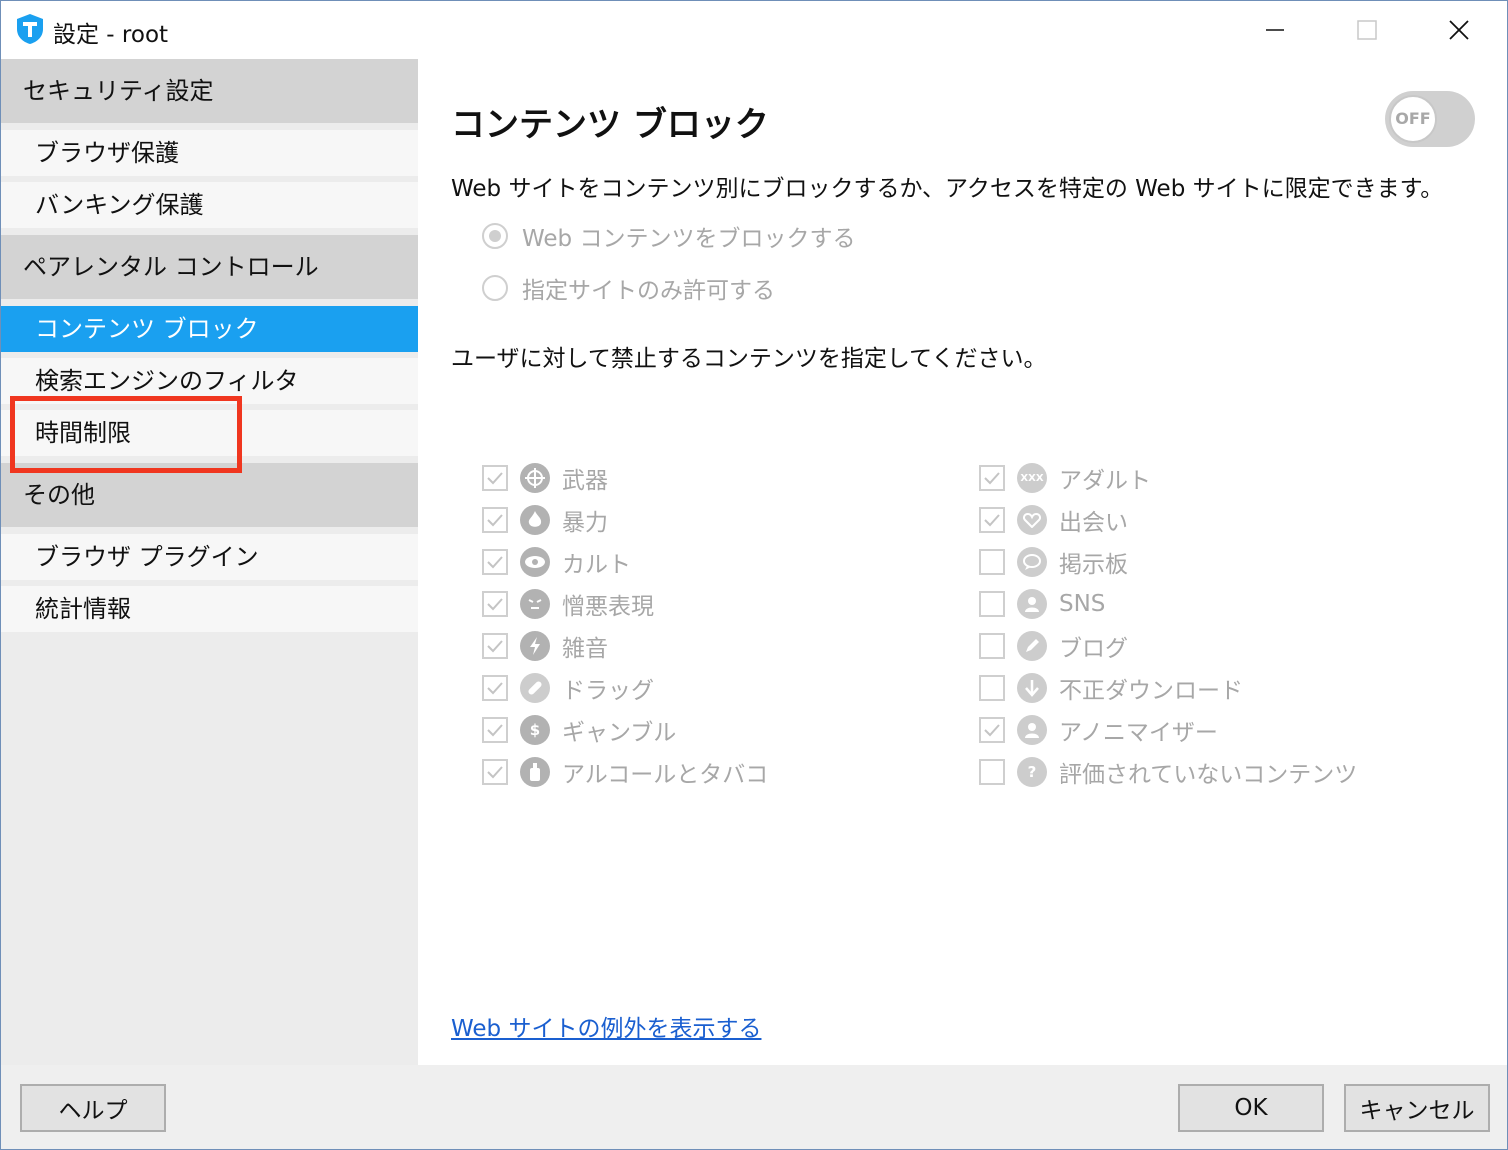 The image size is (1508, 1150). What do you see at coordinates (754, 30) in the screenshot?
I see `title-bar: 設定 - root` at bounding box center [754, 30].